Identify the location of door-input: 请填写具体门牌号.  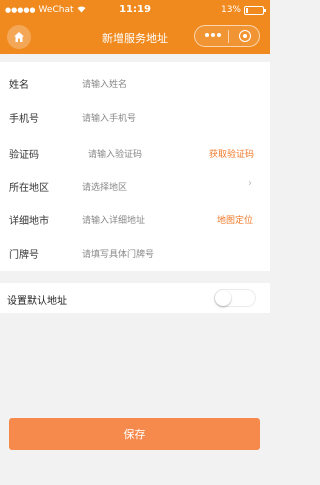
(118, 253).